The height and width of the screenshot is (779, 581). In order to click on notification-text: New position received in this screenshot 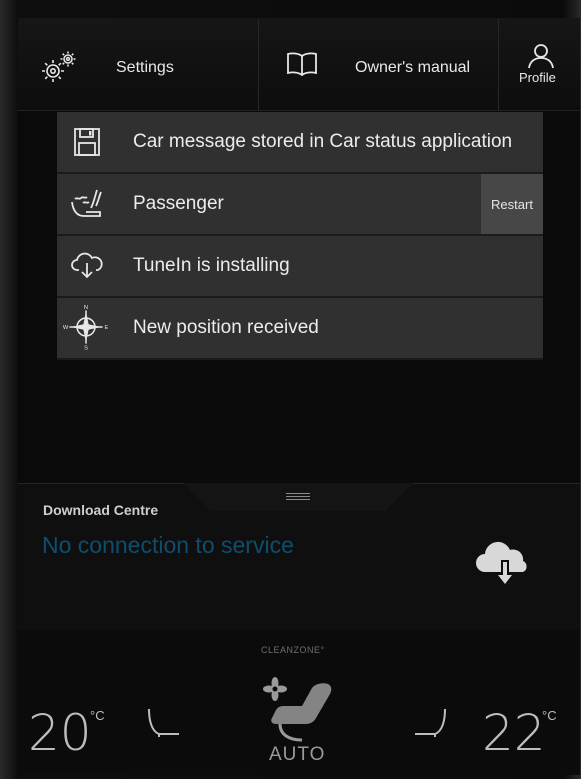, I will do `click(226, 327)`.